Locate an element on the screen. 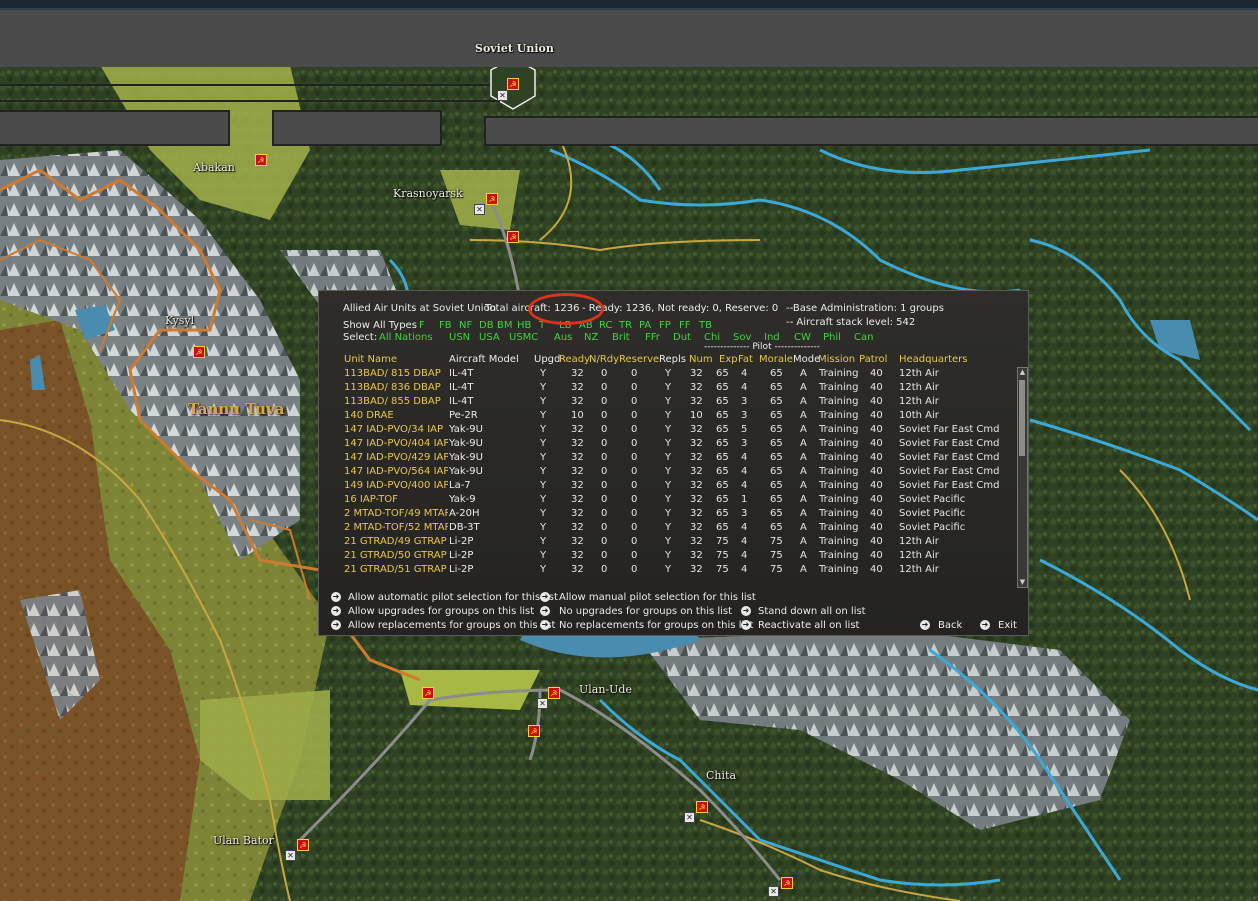 This screenshot has width=1258, height=901. cell-unit: 113BAD/ 815 DBAP is located at coordinates (396, 373).